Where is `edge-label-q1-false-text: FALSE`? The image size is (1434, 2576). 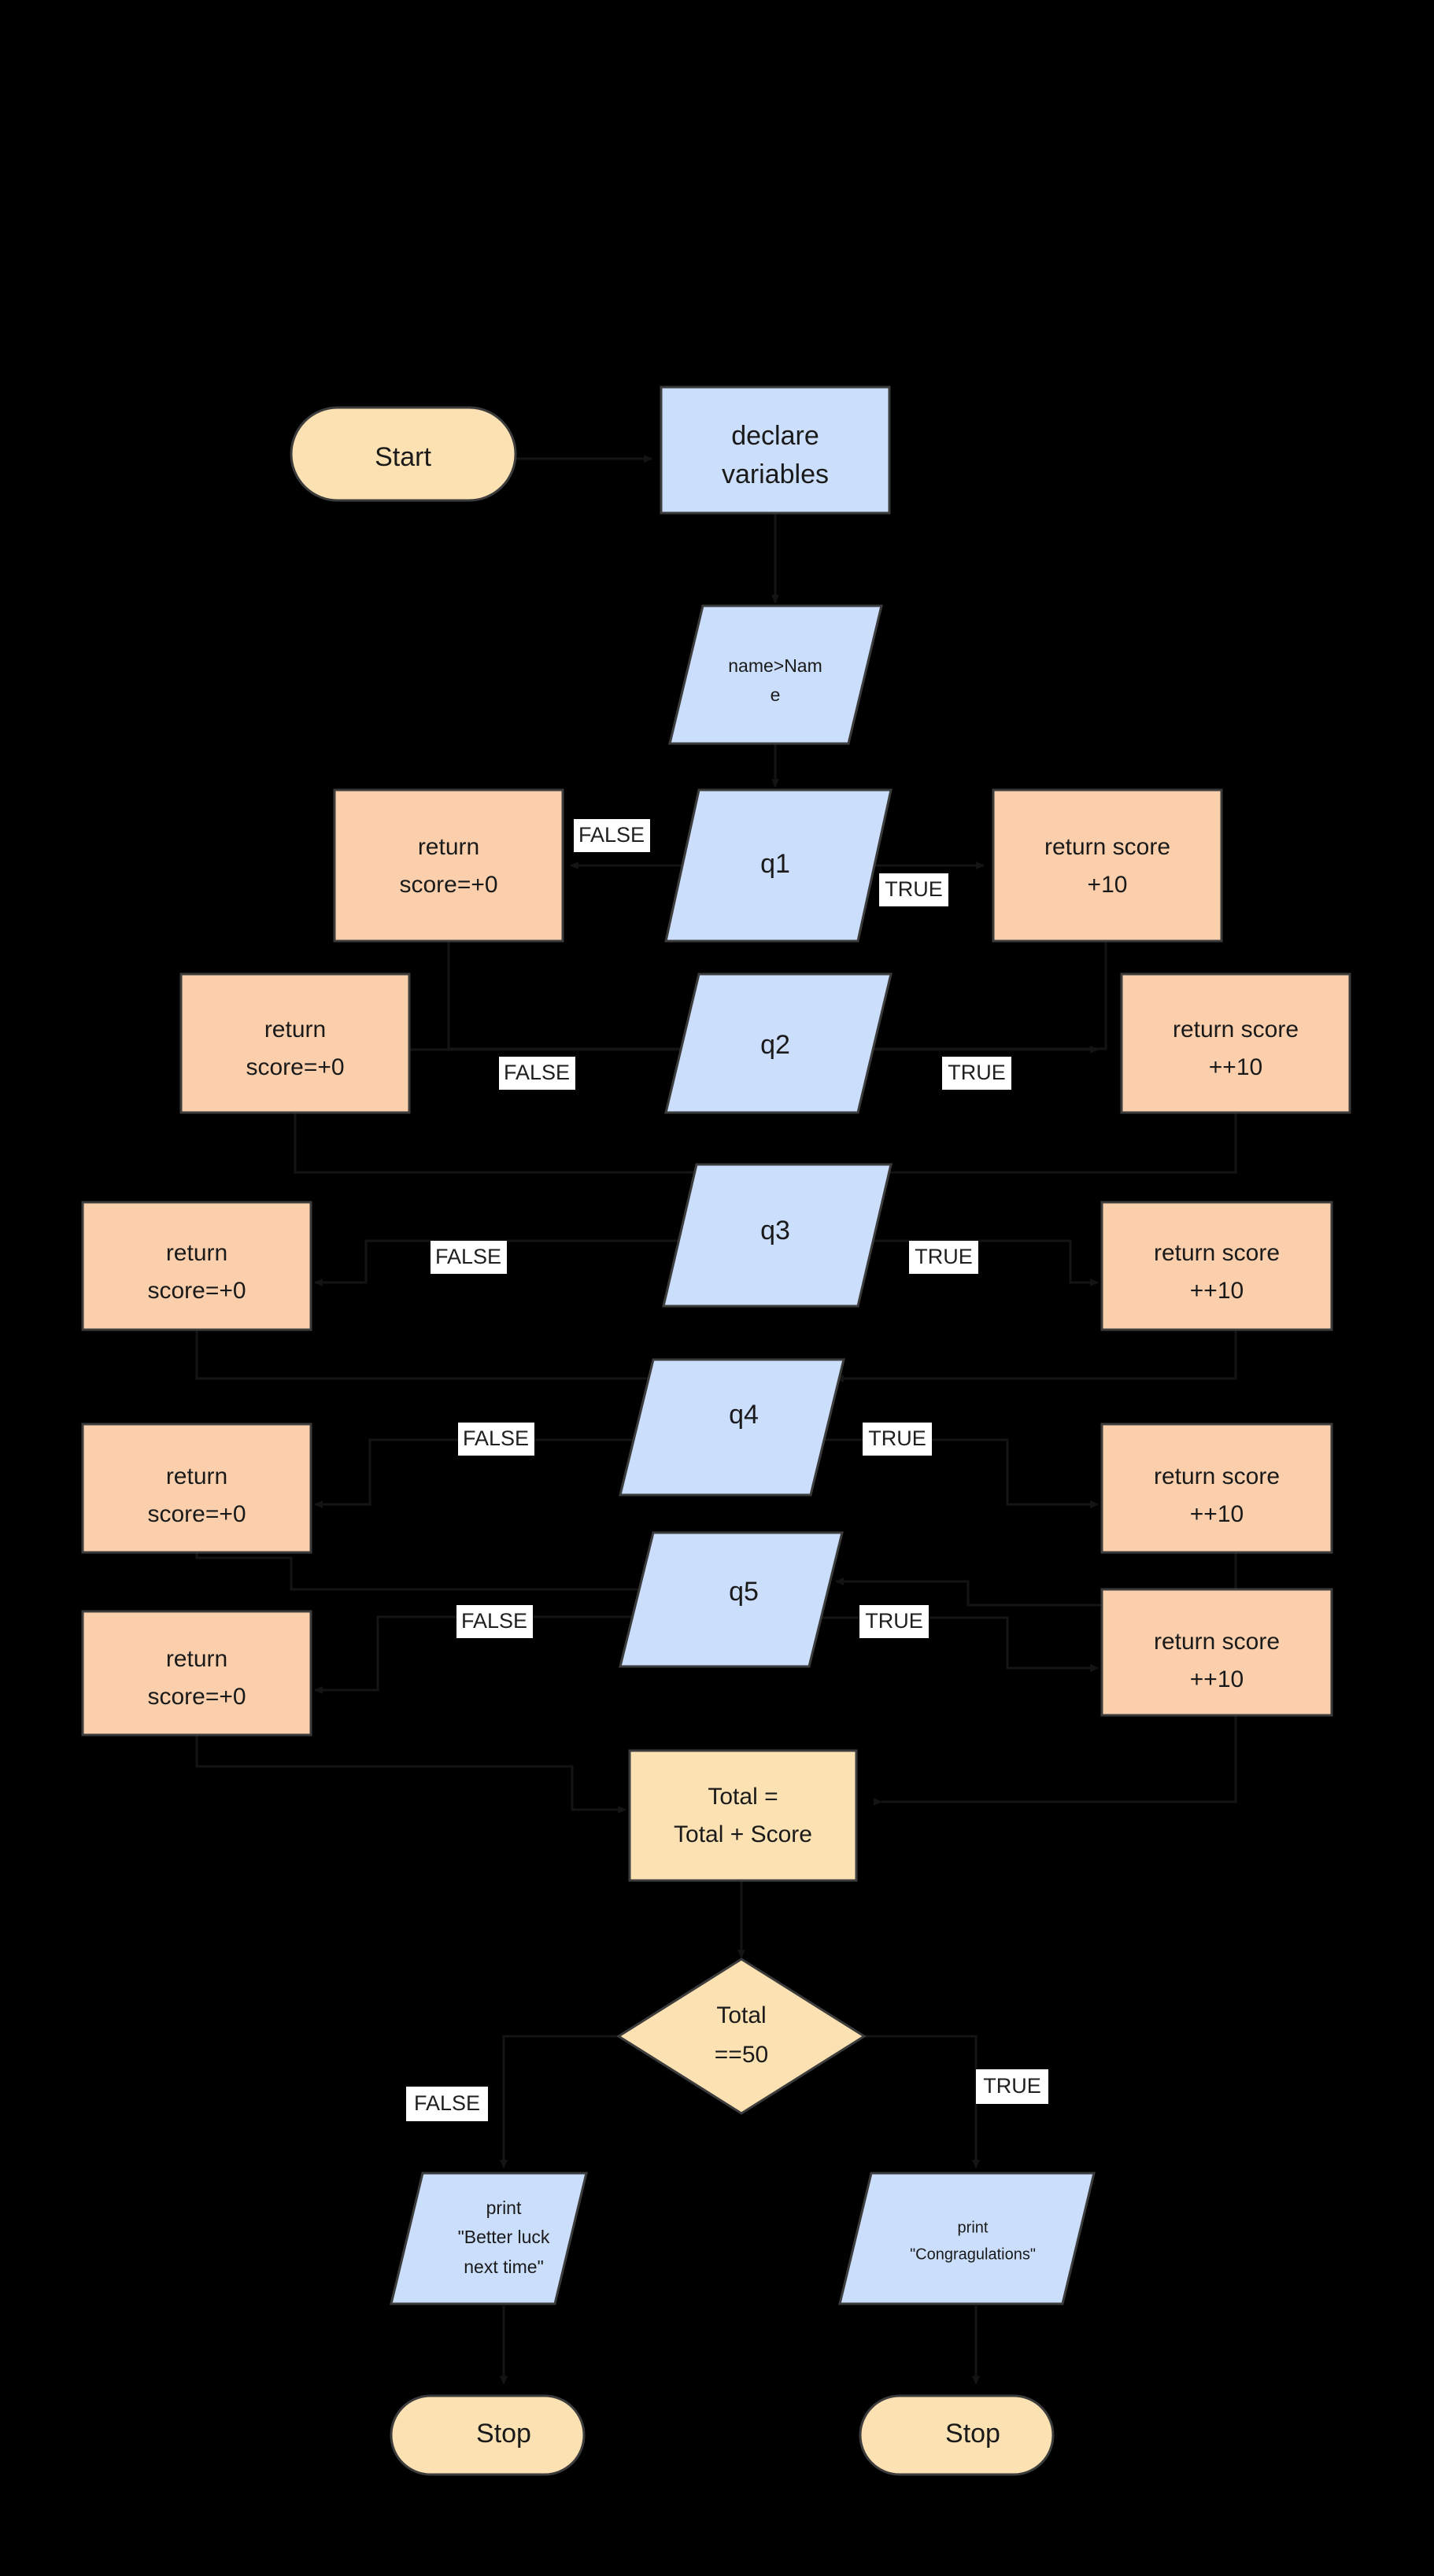 edge-label-q1-false-text: FALSE is located at coordinates (611, 835).